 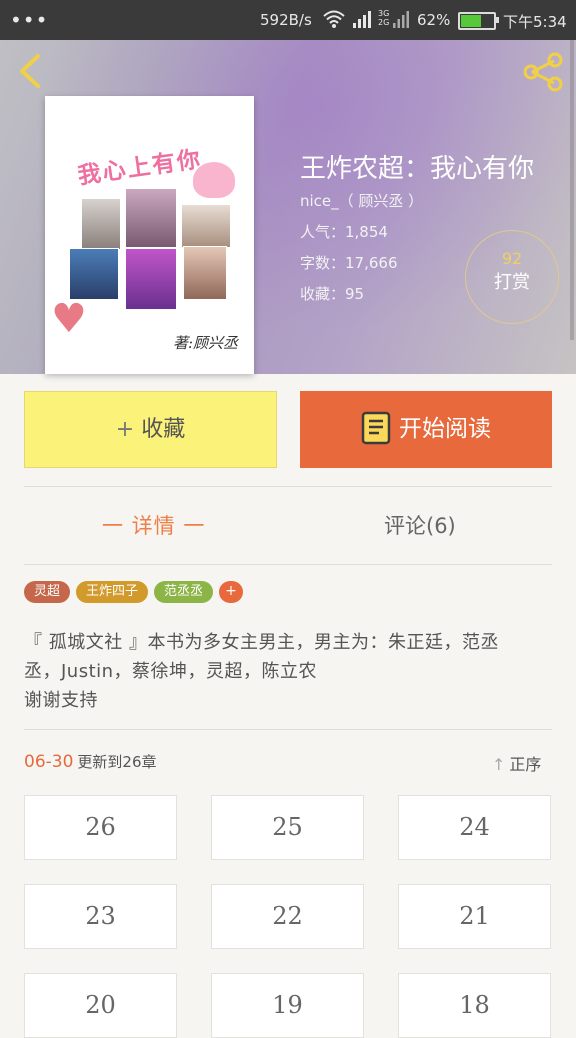 I want to click on notification-dots: •••, so click(x=29, y=20).